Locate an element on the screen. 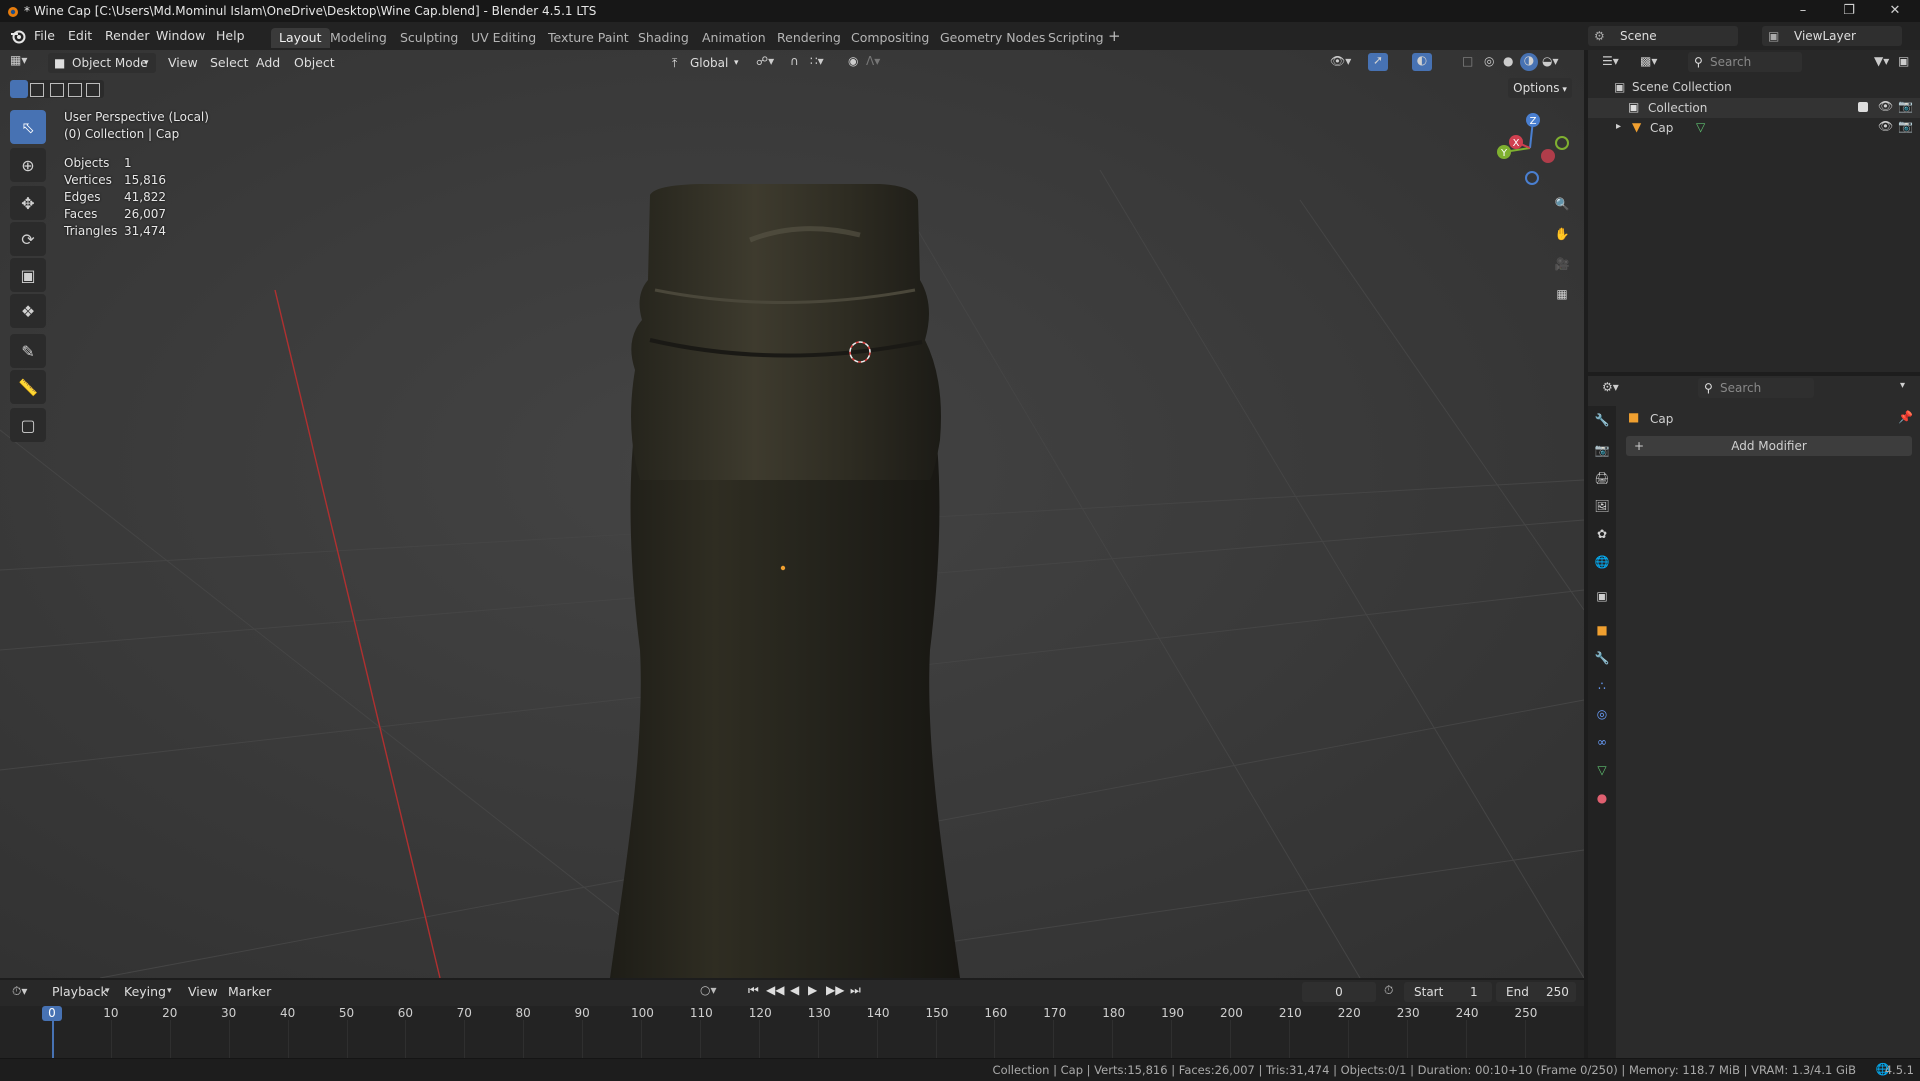  select-intersect-icon is located at coordinates (93, 90).